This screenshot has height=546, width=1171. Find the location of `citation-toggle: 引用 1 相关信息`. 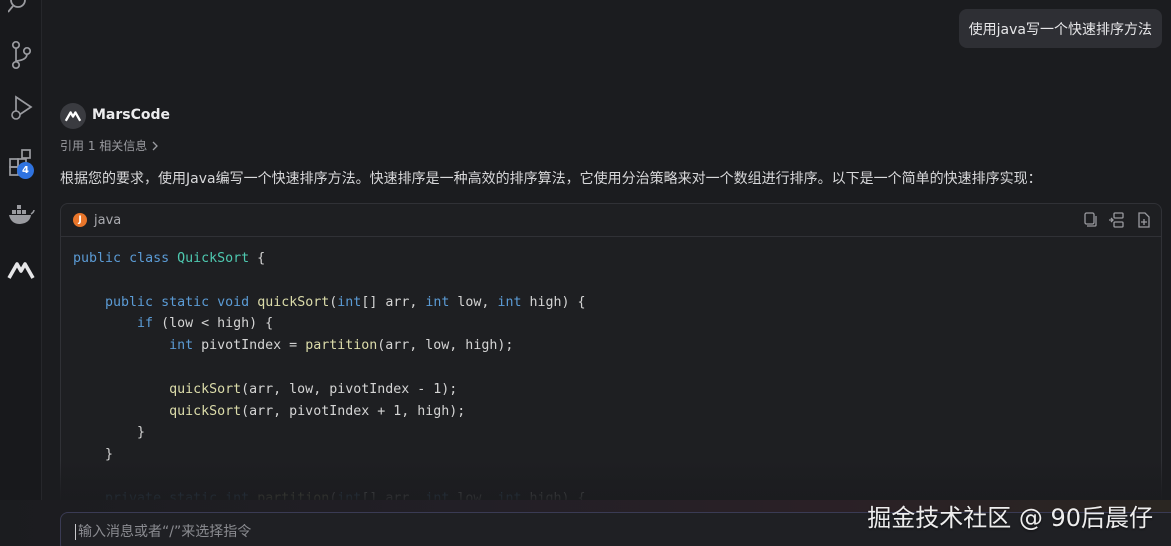

citation-toggle: 引用 1 相关信息 is located at coordinates (110, 145).